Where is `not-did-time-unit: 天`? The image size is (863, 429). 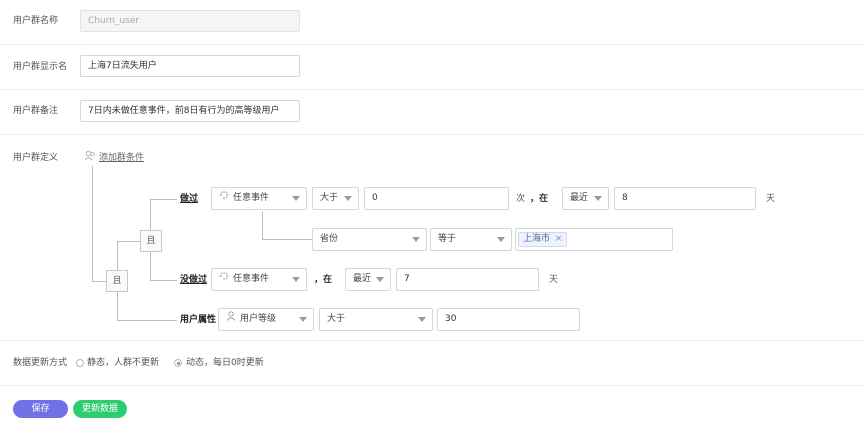 not-did-time-unit: 天 is located at coordinates (554, 280).